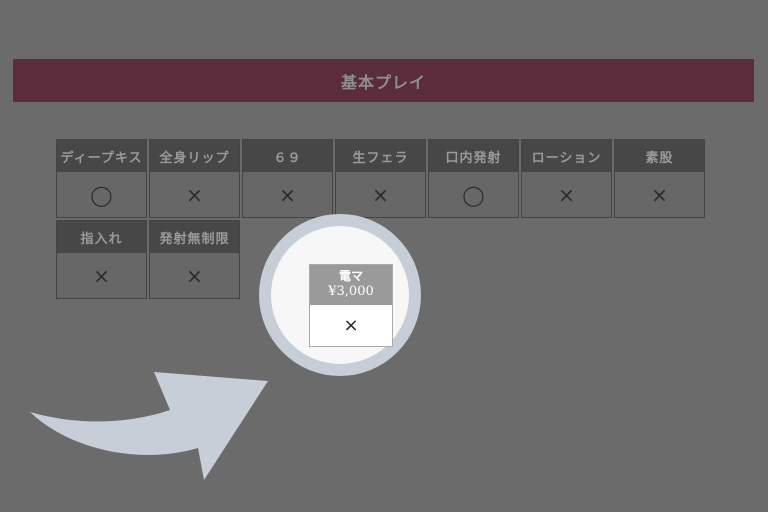 This screenshot has height=512, width=768. I want to click on arrow-shape, so click(149, 426).